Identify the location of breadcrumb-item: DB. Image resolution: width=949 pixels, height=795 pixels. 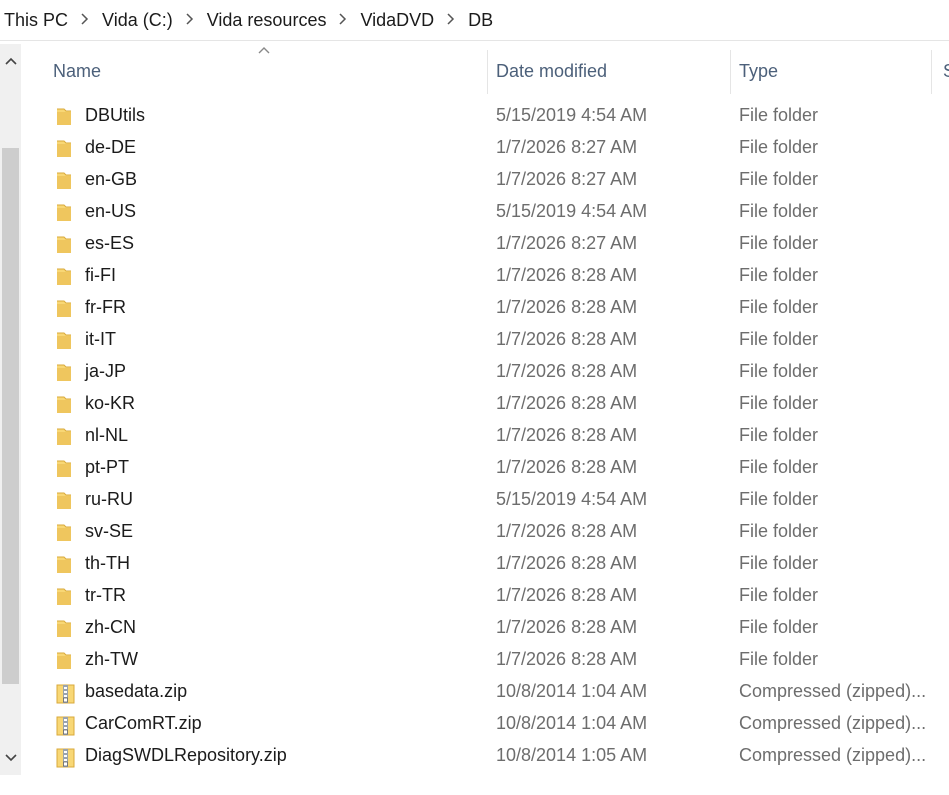
(480, 20).